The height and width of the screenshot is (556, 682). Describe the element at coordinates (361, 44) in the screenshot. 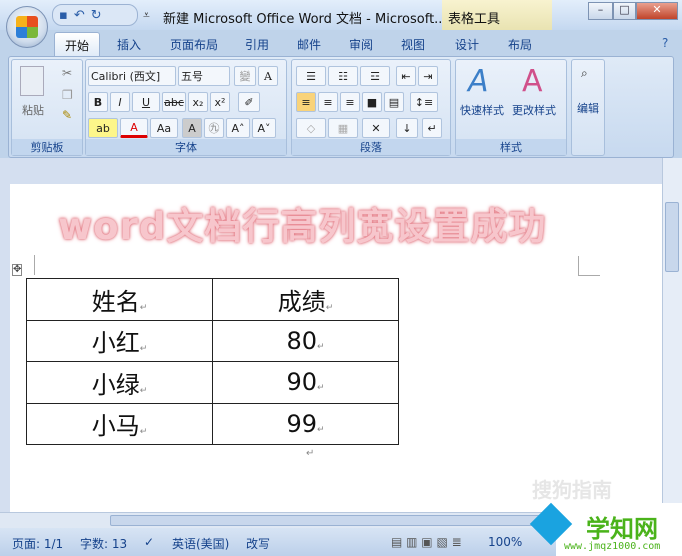

I see `tab-review: 审阅` at that location.